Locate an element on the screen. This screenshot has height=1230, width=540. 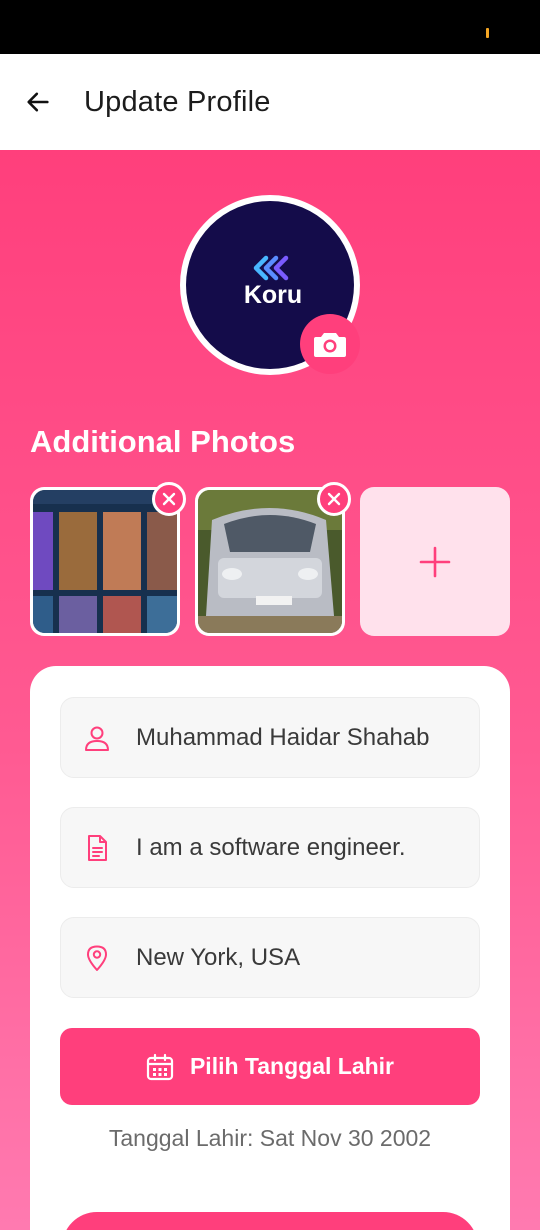
back-button is located at coordinates (38, 102).